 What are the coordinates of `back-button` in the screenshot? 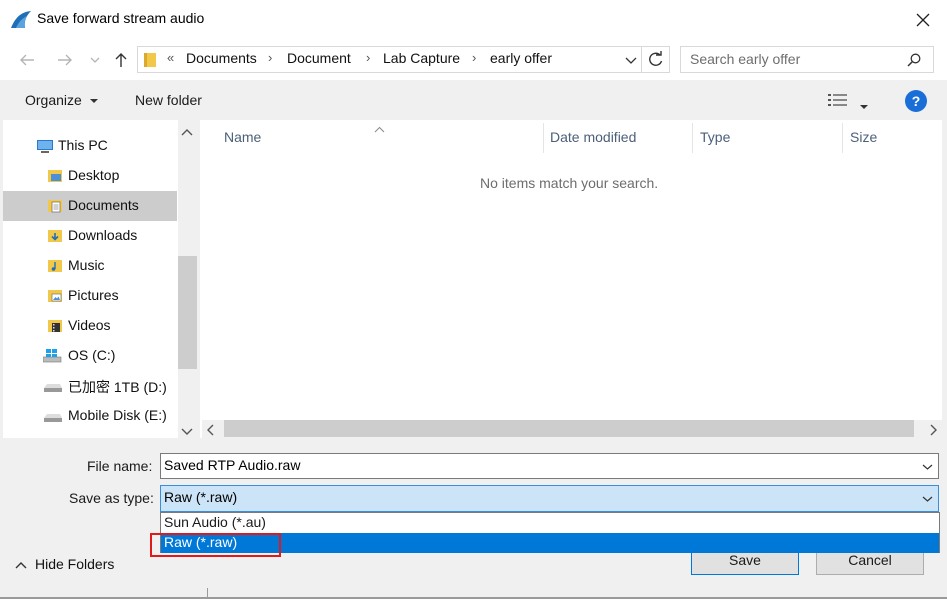 It's located at (27, 60).